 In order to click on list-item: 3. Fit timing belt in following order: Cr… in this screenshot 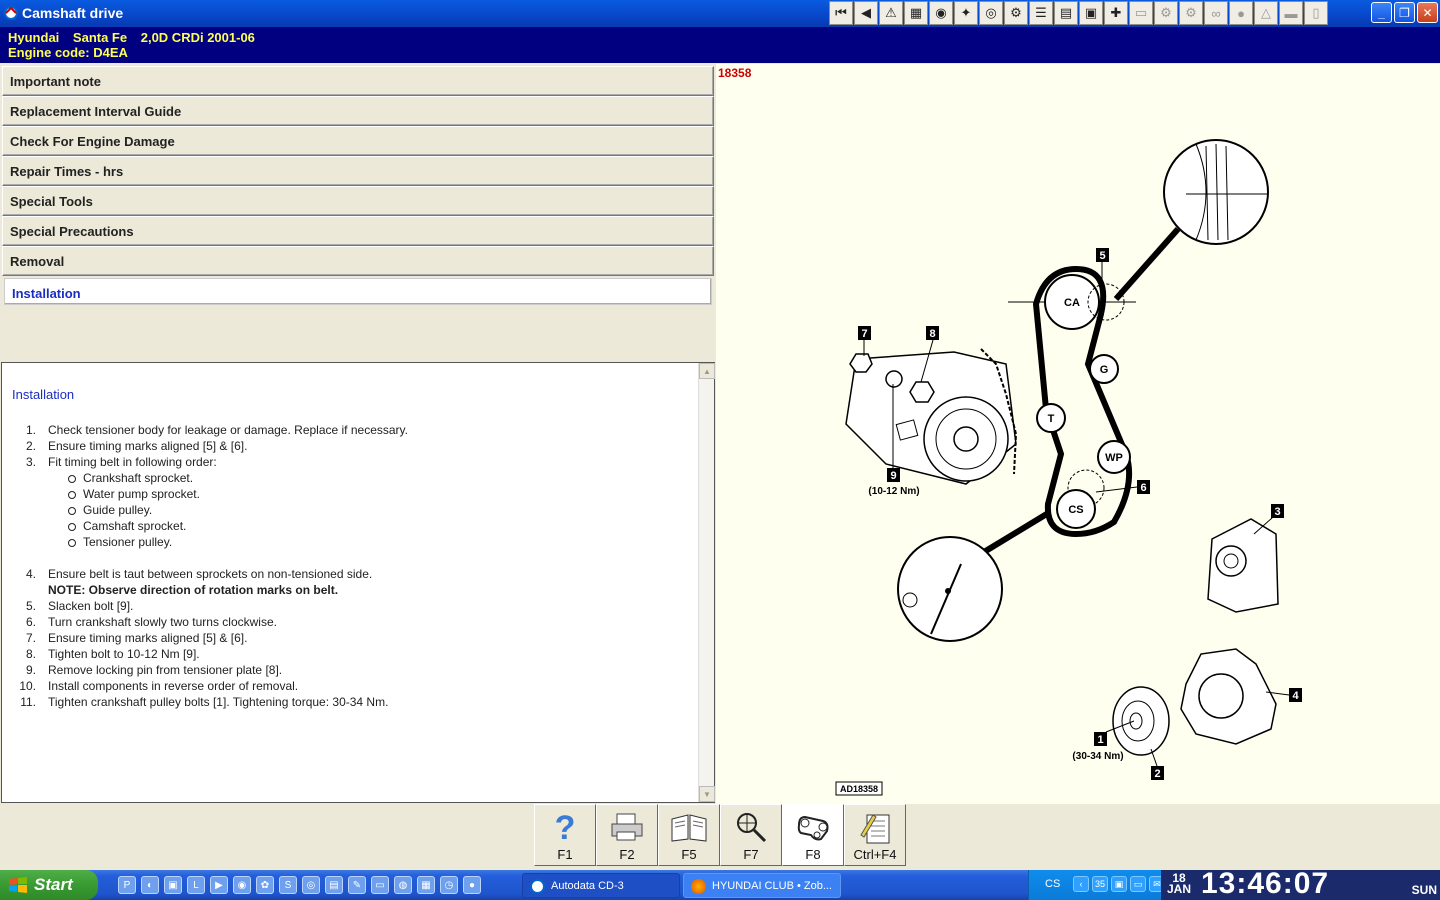, I will do `click(352, 510)`.